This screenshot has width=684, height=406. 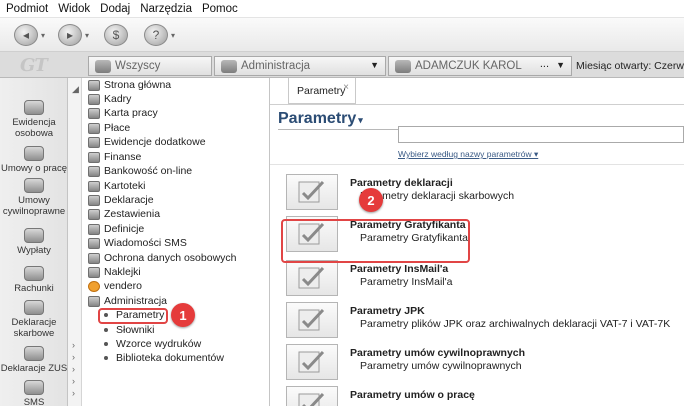 I want to click on tree-item-zestawienia: Zestawienia, so click(x=124, y=214).